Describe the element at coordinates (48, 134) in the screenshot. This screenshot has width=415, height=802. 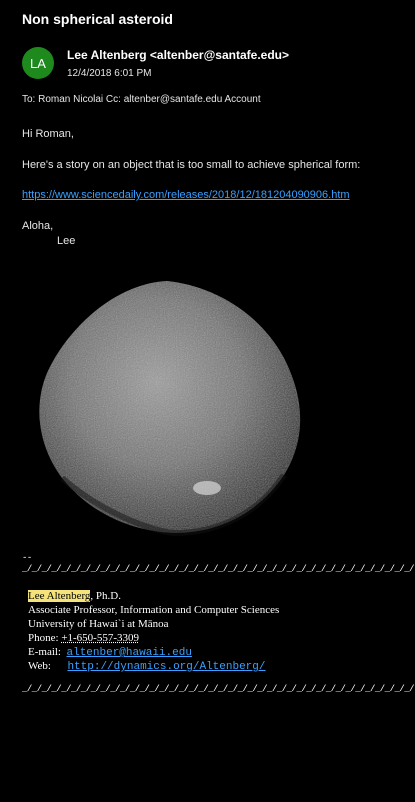
I see `greeting-text: Hi Roman,` at that location.